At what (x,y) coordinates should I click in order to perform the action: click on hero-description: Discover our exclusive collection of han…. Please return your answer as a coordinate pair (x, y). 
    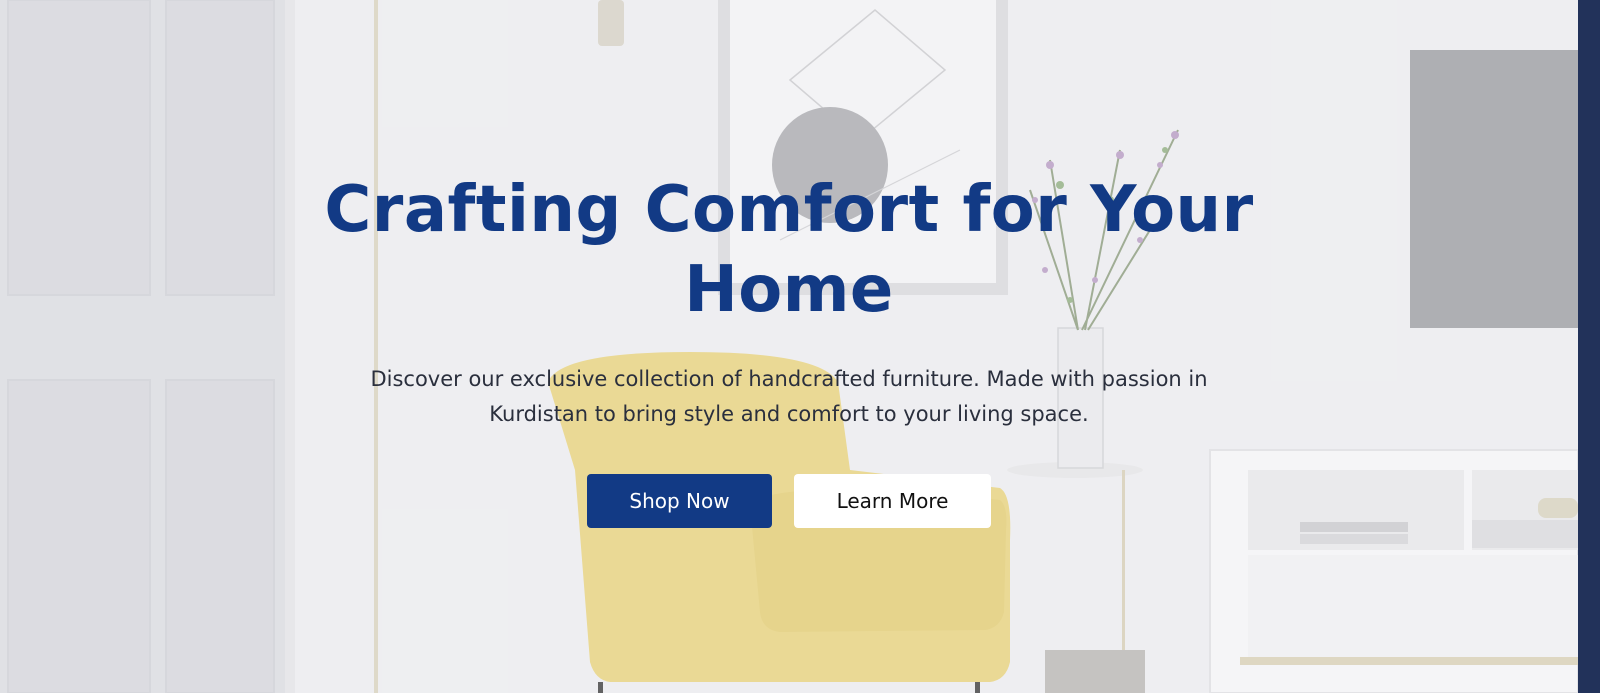
    Looking at the image, I should click on (789, 396).